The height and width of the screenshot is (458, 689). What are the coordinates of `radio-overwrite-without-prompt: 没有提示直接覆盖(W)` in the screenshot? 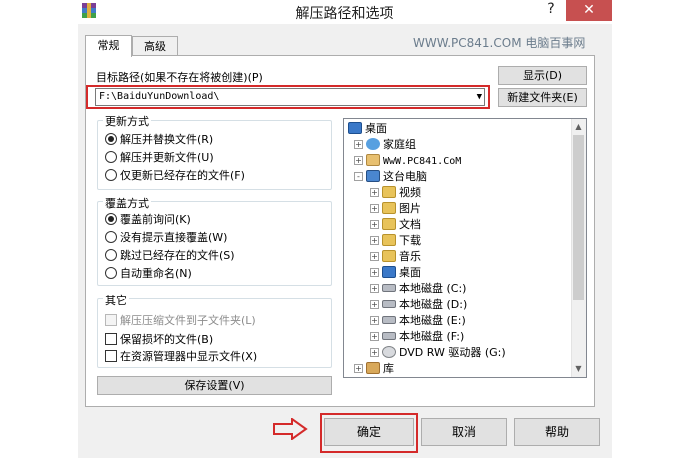 It's located at (166, 237).